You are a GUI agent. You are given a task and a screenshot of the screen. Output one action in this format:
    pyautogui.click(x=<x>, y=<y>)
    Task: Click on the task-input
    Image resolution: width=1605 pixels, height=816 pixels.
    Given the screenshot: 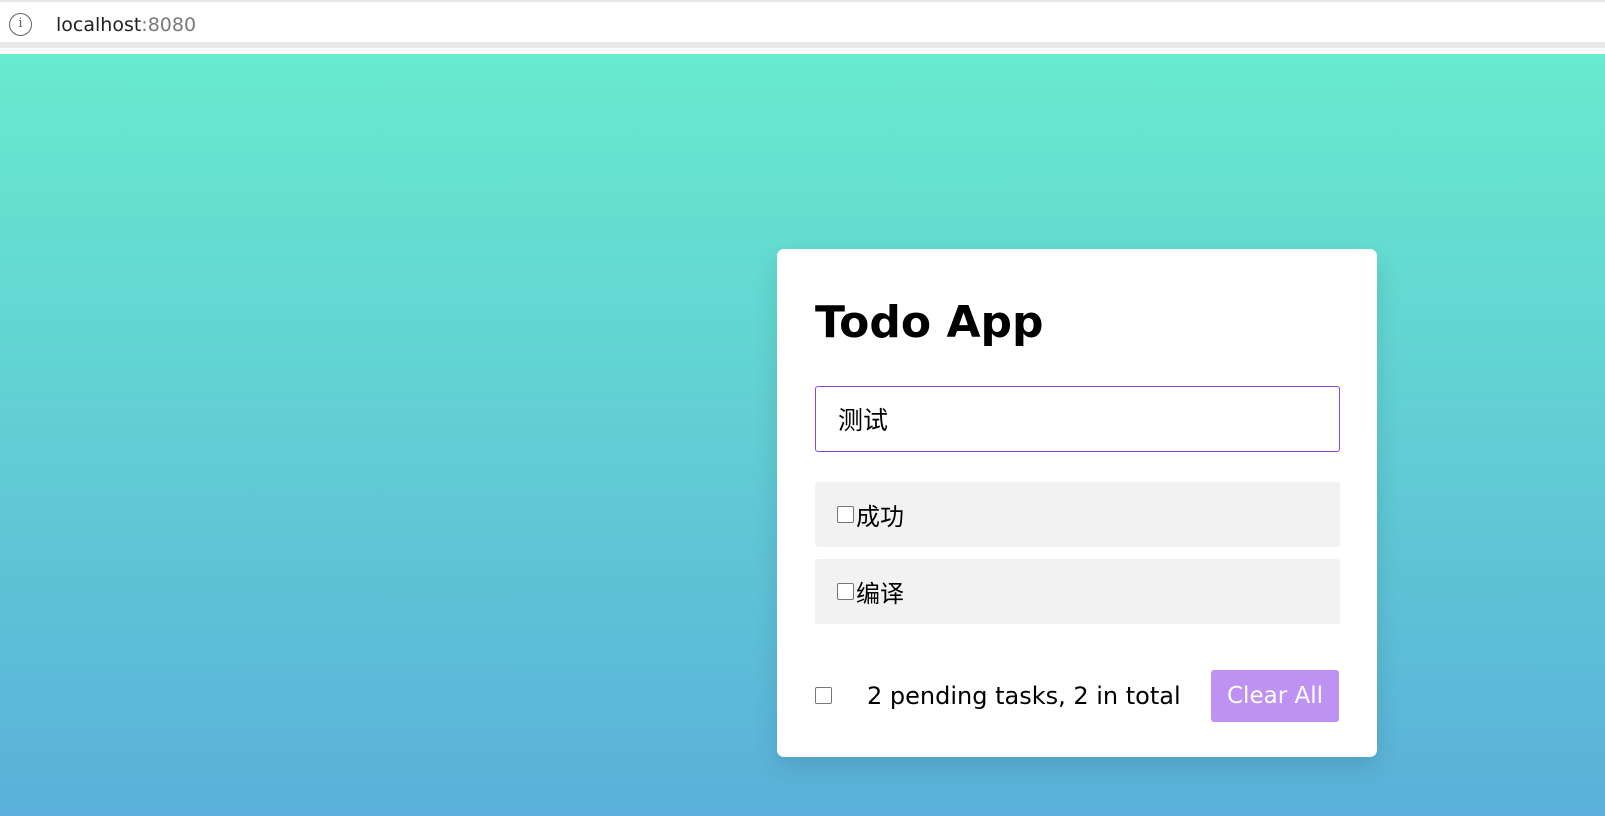 What is the action you would take?
    pyautogui.click(x=1077, y=419)
    